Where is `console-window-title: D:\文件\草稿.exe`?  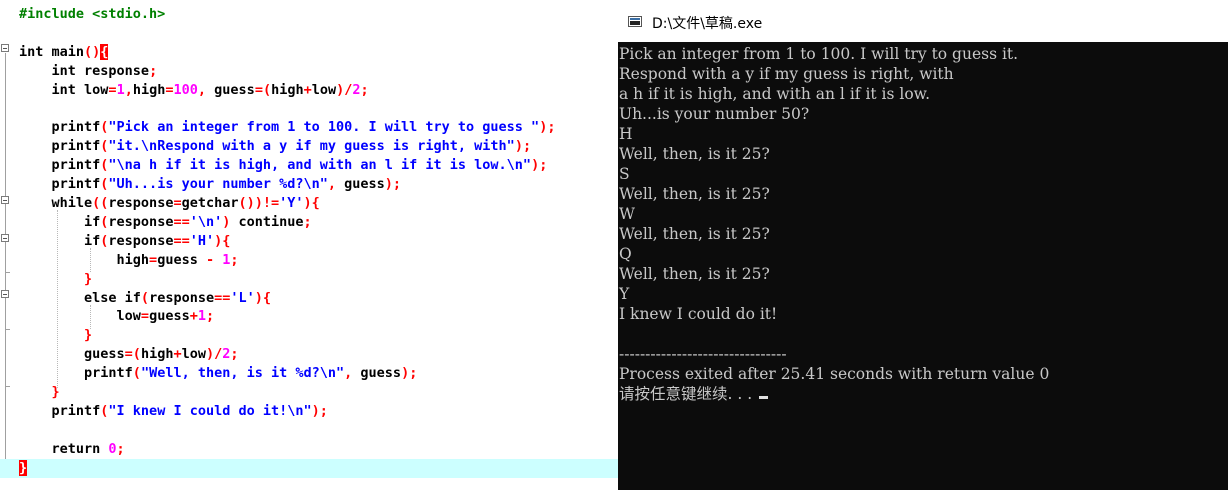 console-window-title: D:\文件\草稿.exe is located at coordinates (707, 24).